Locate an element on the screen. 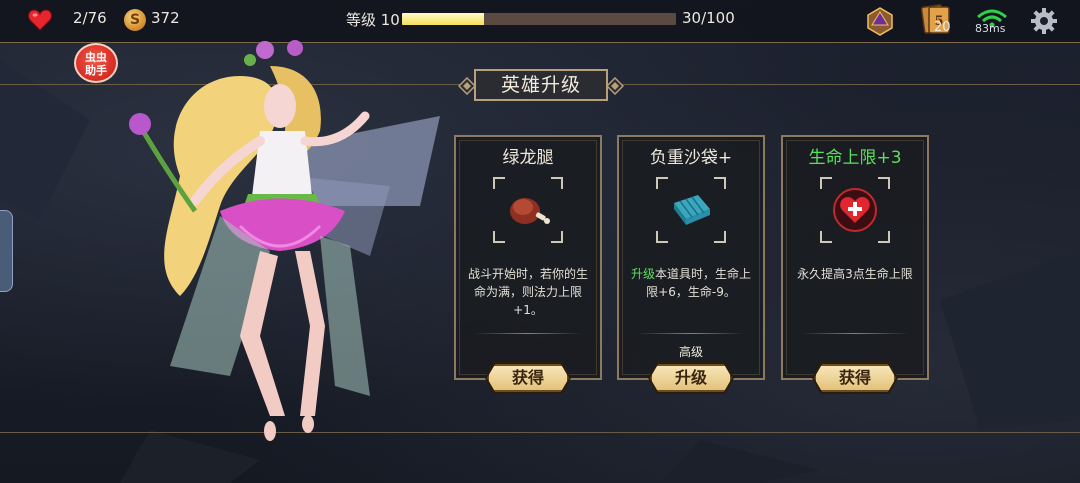 This screenshot has width=1080, height=483. sandbag-icon is located at coordinates (692, 210).